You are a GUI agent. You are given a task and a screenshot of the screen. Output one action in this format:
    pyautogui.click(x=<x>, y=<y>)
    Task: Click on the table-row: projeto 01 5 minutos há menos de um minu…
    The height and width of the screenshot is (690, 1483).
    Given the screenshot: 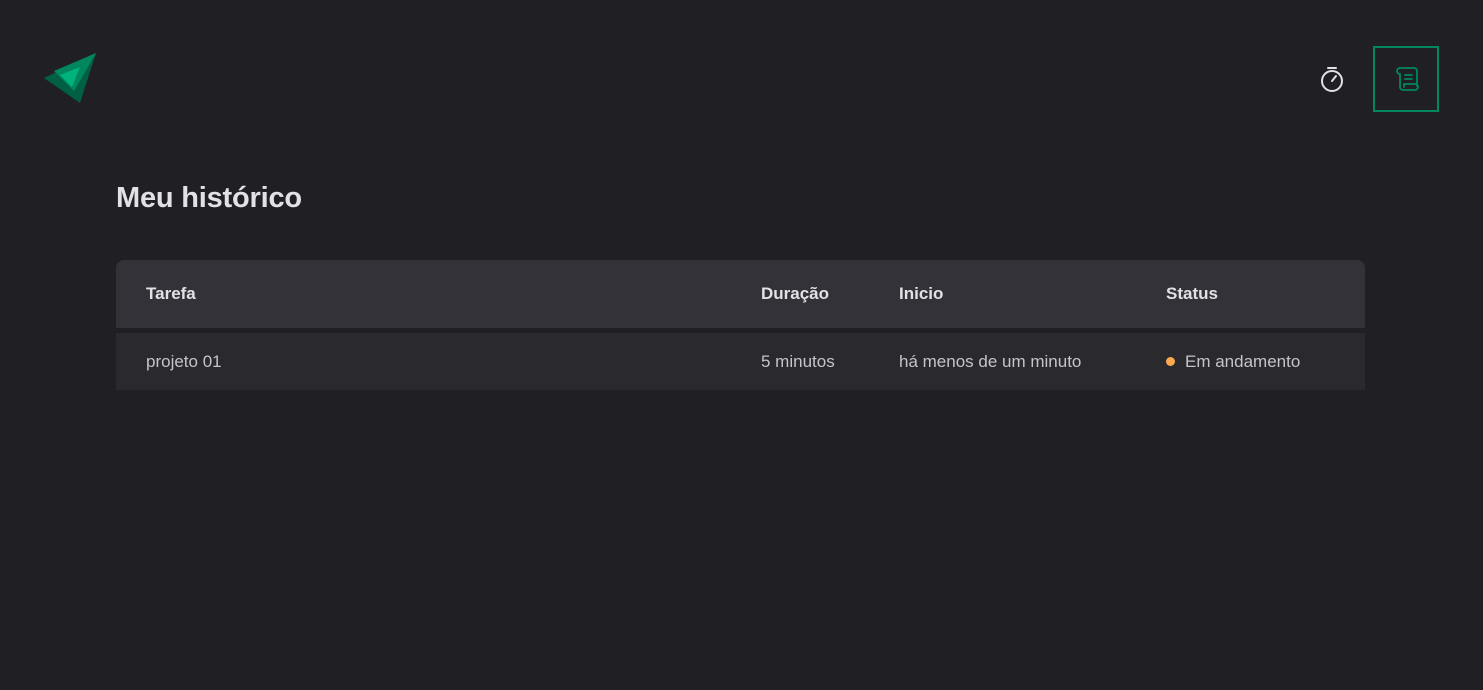 What is the action you would take?
    pyautogui.click(x=740, y=359)
    